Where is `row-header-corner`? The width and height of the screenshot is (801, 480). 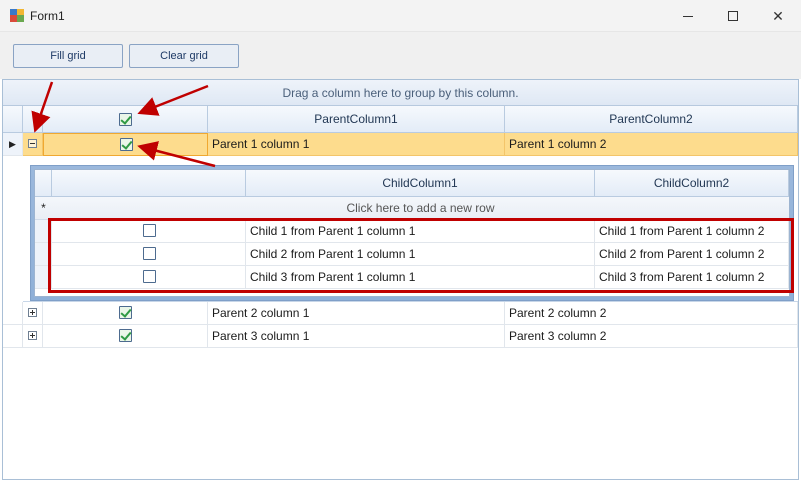 row-header-corner is located at coordinates (13, 119).